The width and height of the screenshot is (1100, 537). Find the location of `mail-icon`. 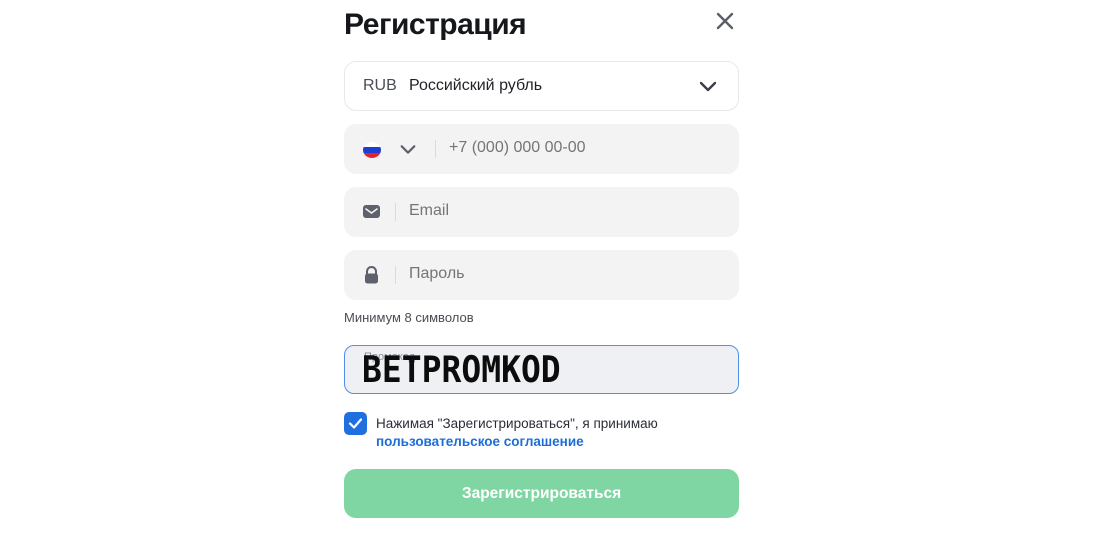

mail-icon is located at coordinates (371, 214).